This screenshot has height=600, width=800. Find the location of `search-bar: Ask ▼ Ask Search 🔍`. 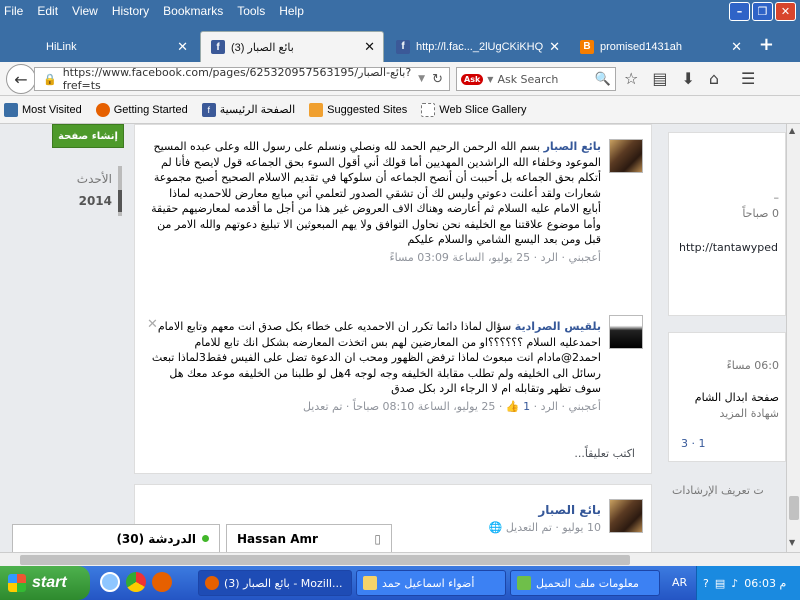

search-bar: Ask ▼ Ask Search 🔍 is located at coordinates (536, 79).